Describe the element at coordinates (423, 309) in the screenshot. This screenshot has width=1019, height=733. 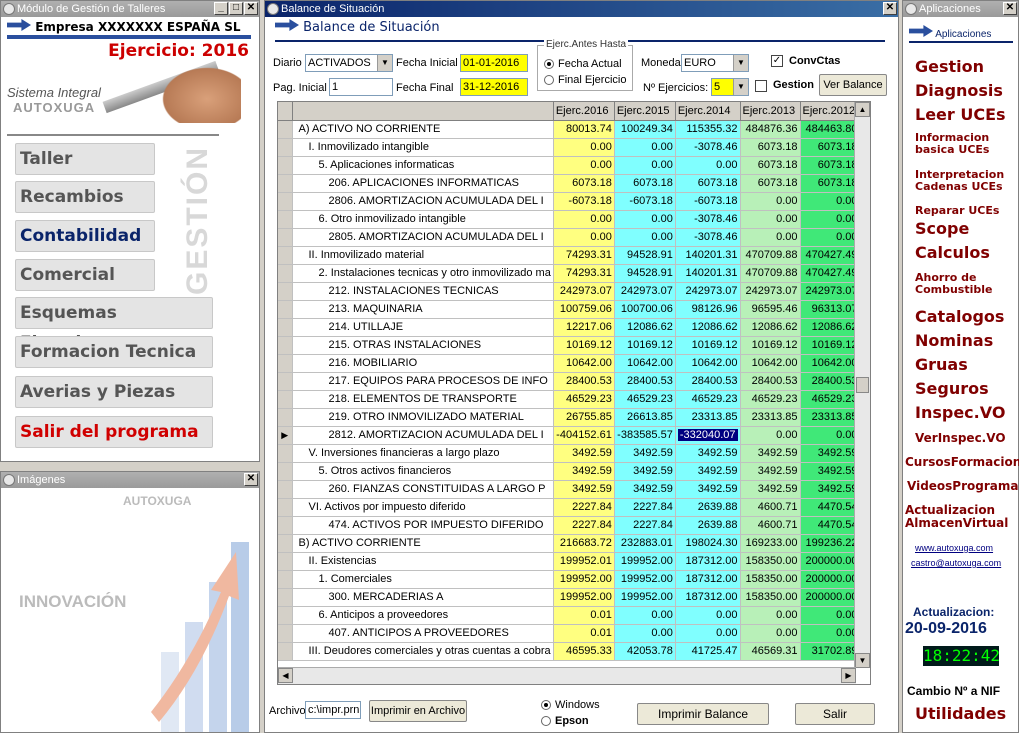
I see `account-cell: 213. MAQUINARIA` at that location.